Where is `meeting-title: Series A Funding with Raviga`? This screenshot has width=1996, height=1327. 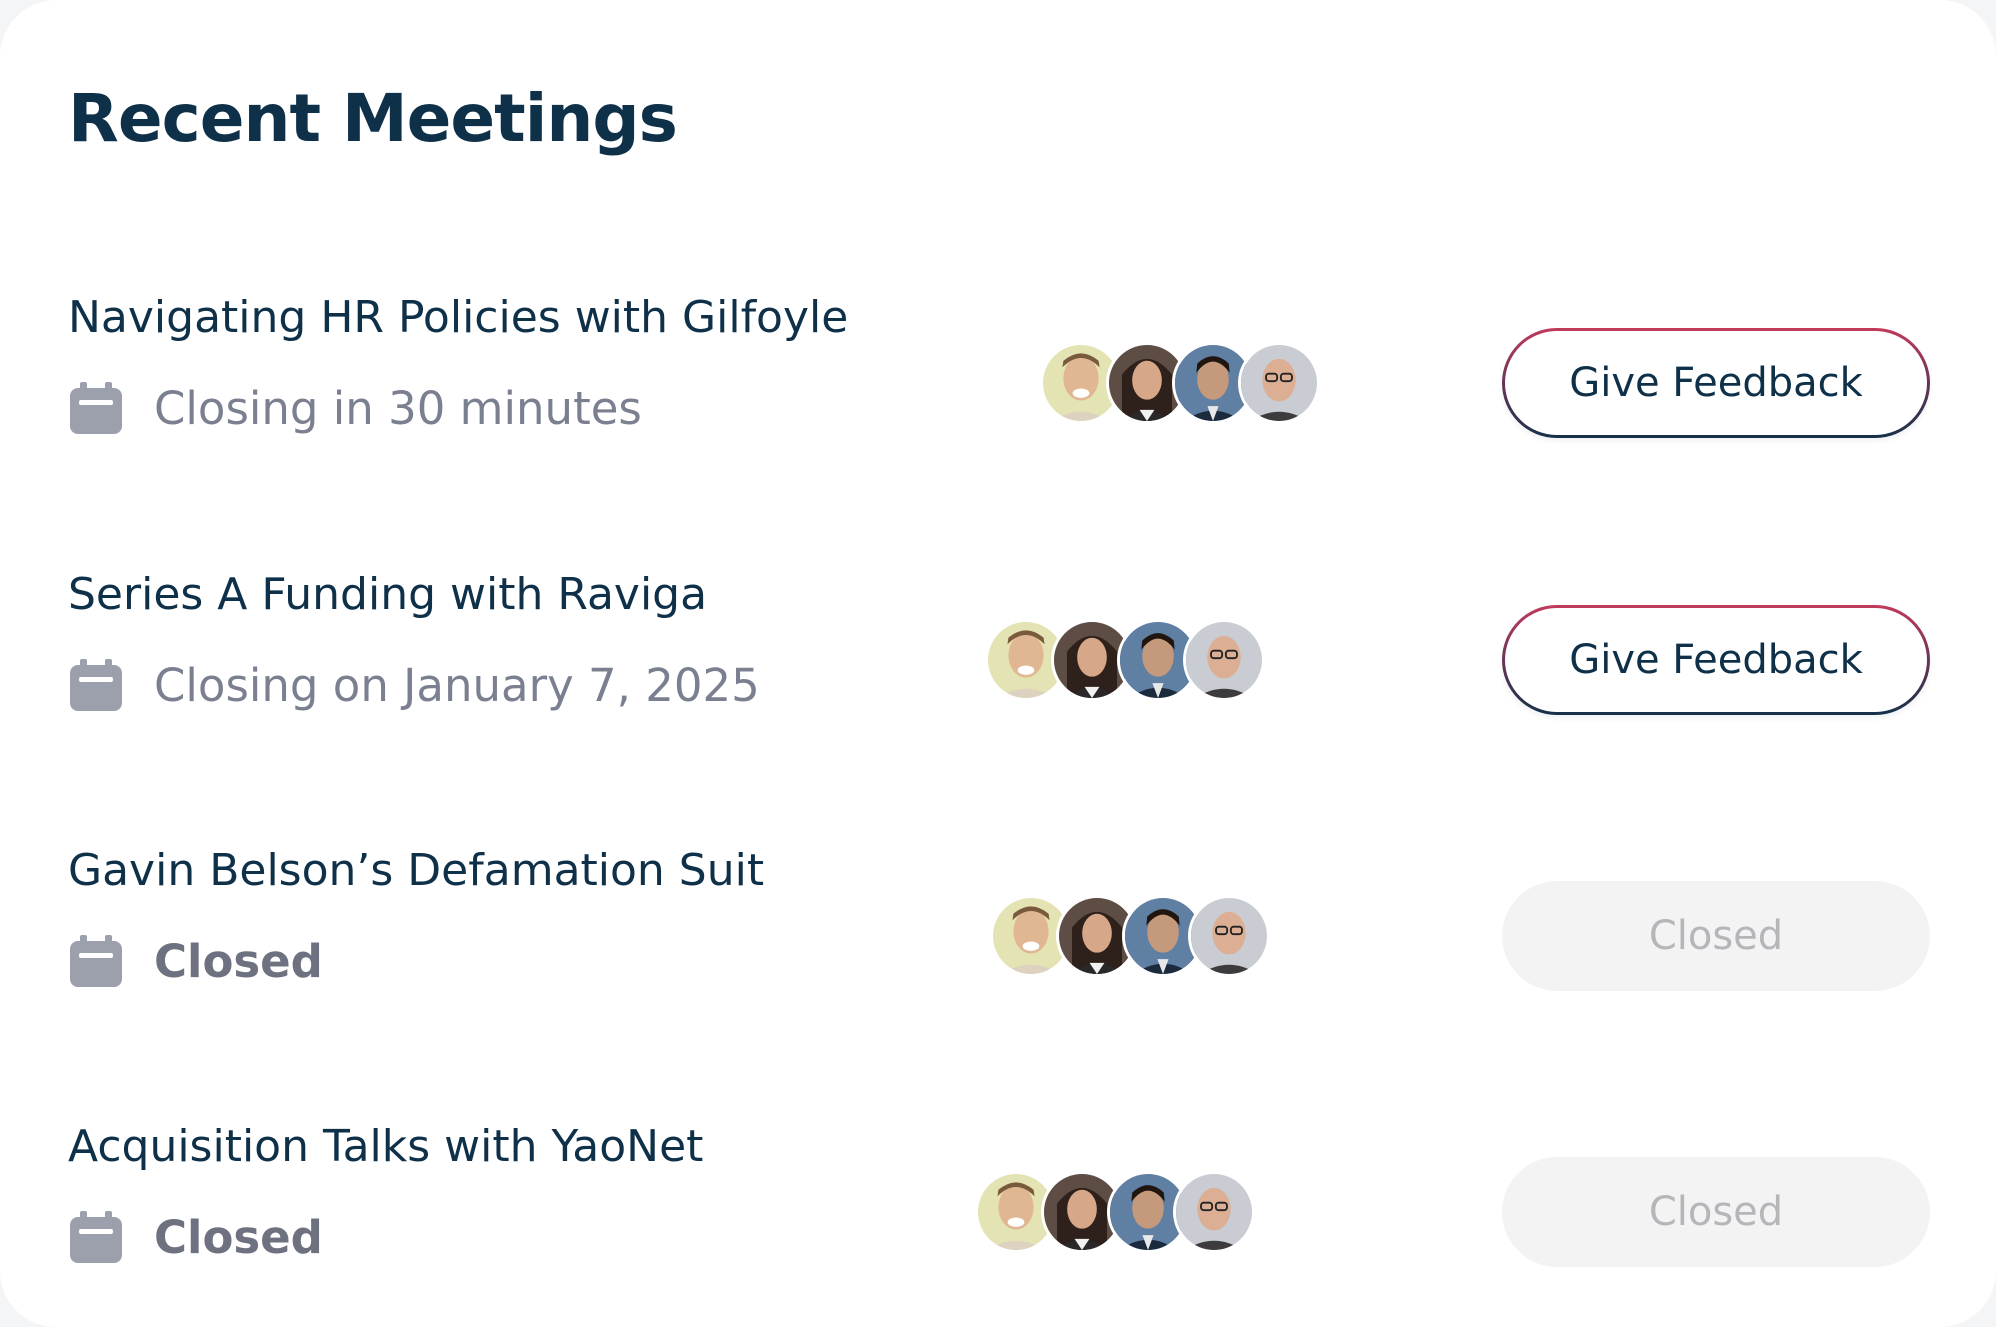 meeting-title: Series A Funding with Raviga is located at coordinates (388, 594).